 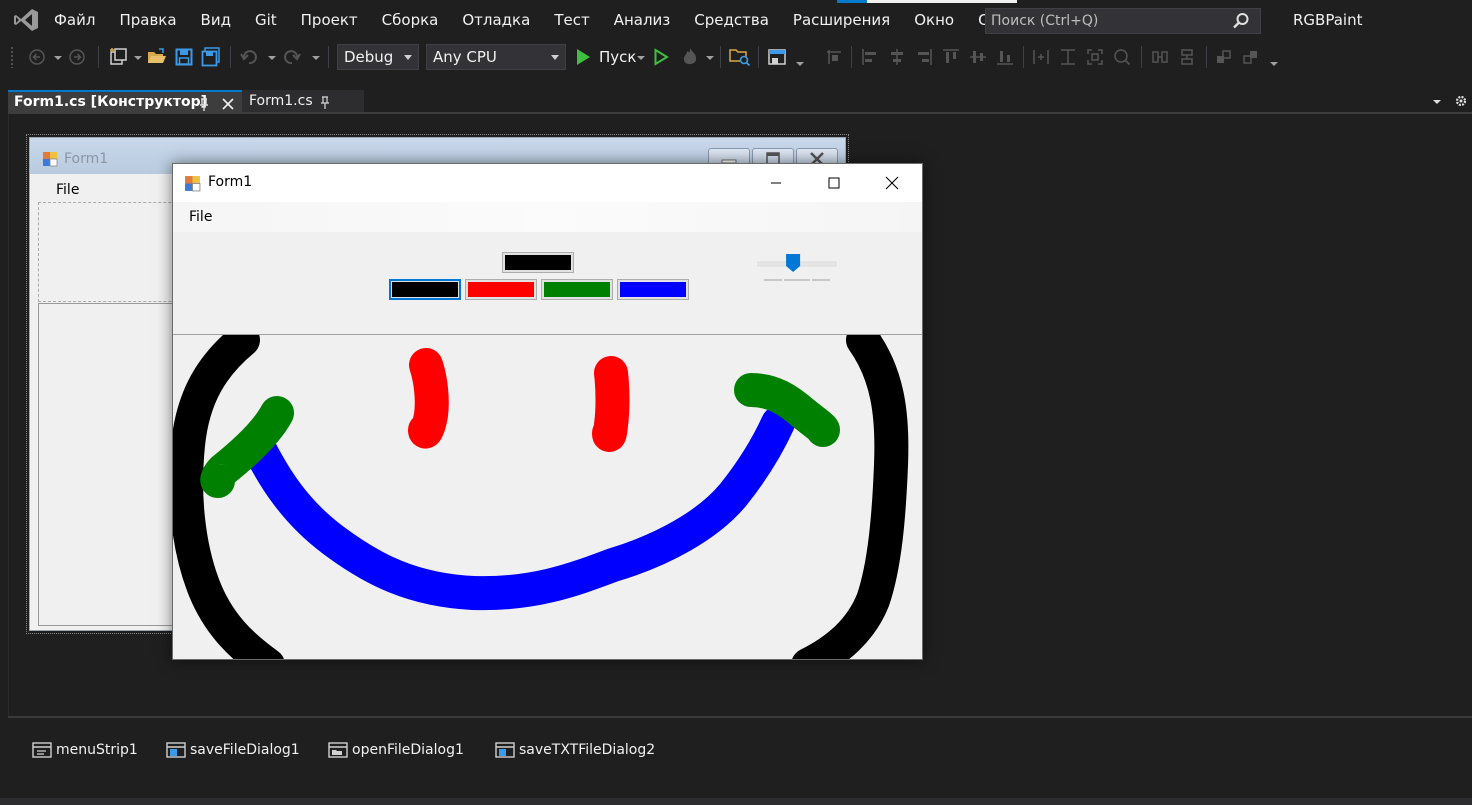 I want to click on browse-files-button, so click(x=740, y=57).